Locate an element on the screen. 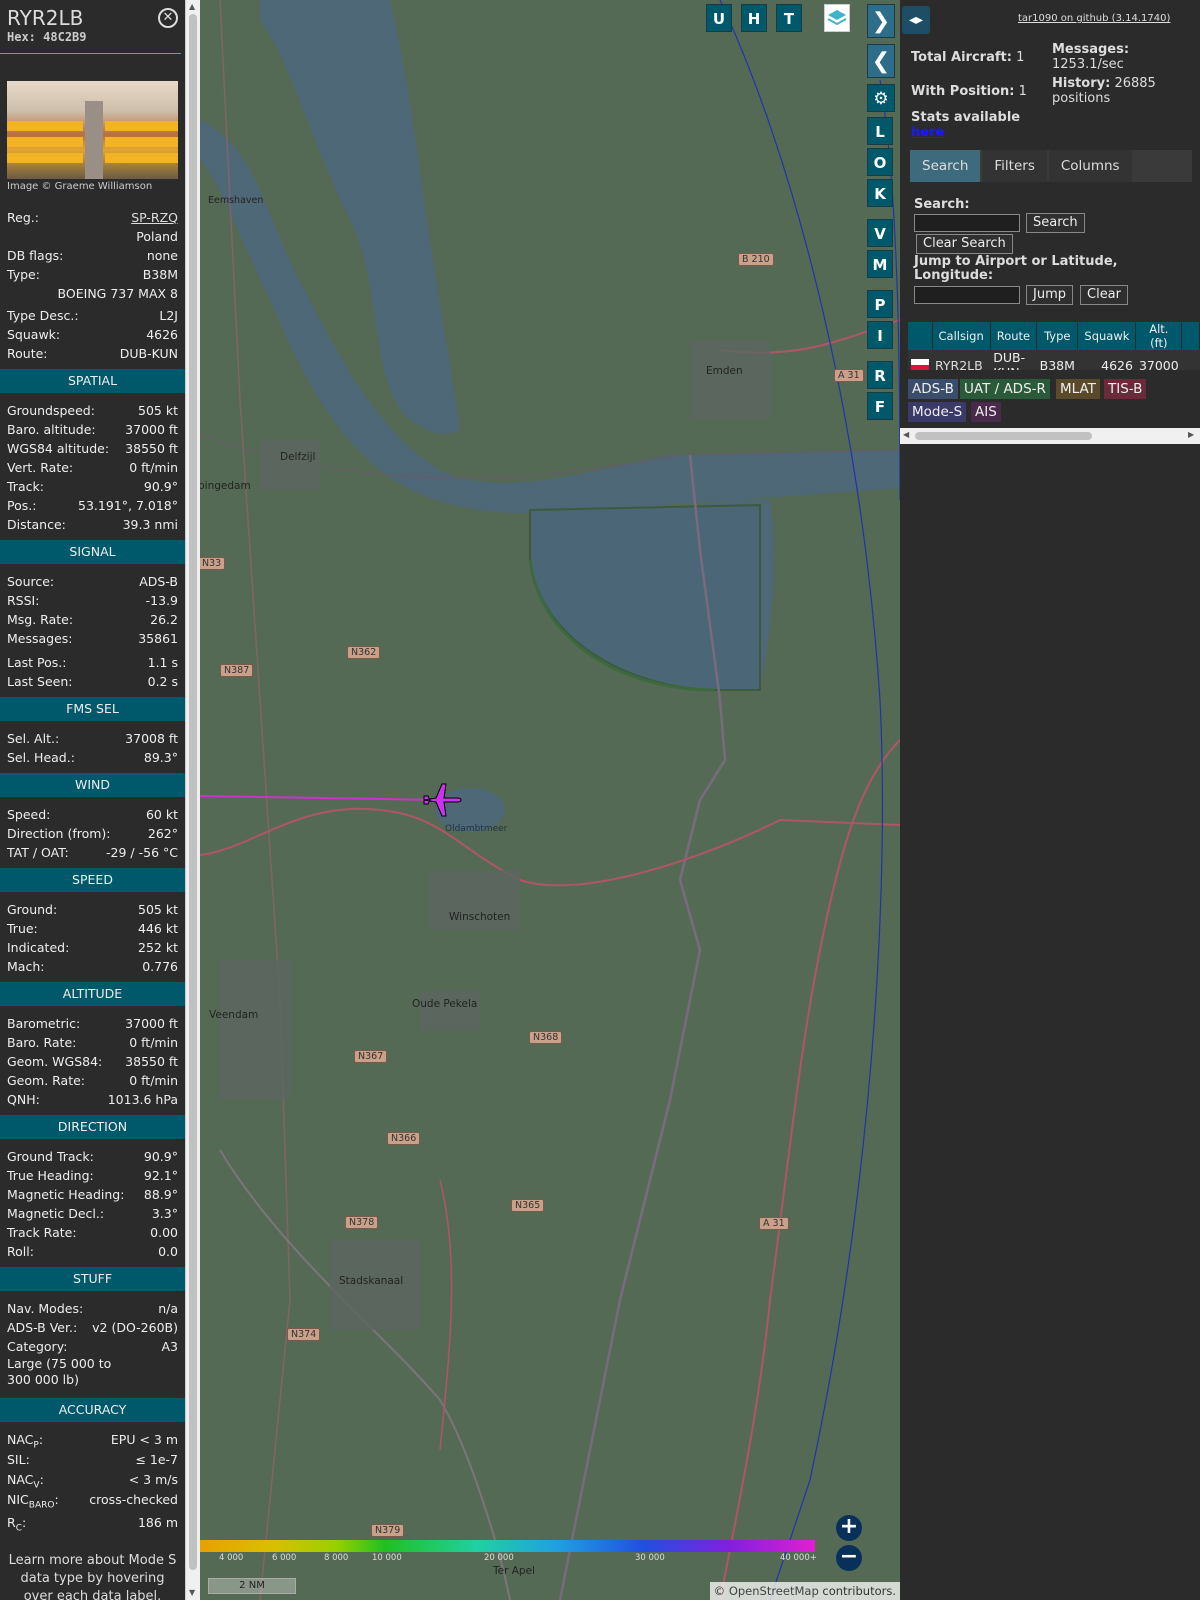  info-label: Vert. Rate: is located at coordinates (40, 467).